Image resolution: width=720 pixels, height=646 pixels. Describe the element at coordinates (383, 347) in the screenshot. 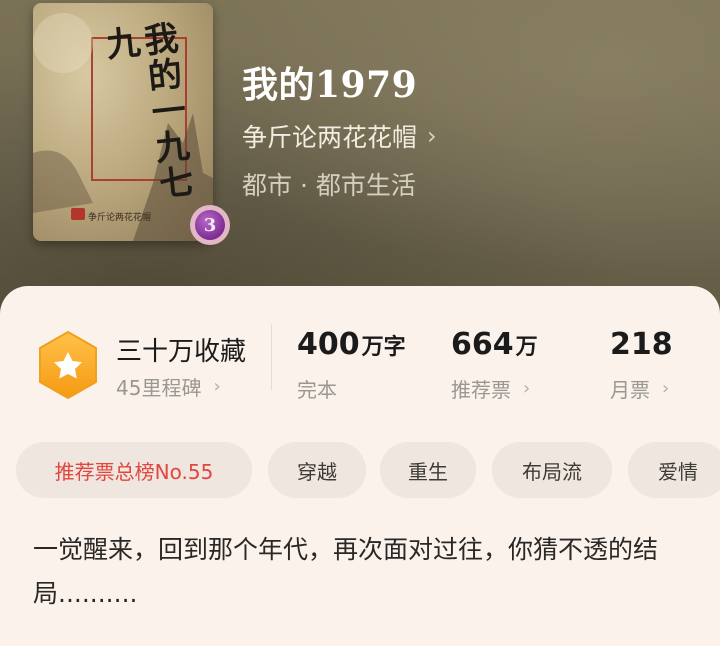

I see `word-count-unit: 万字` at that location.